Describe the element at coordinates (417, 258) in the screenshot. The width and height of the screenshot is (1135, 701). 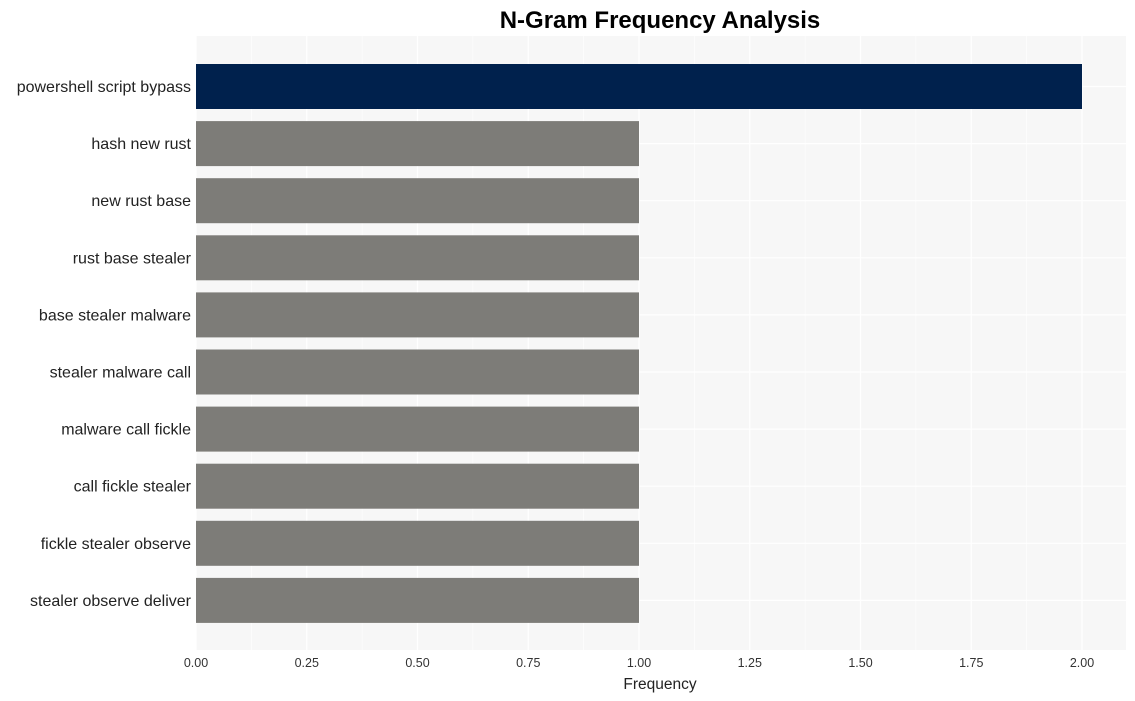
I see `bar-rust-base-stealer` at that location.